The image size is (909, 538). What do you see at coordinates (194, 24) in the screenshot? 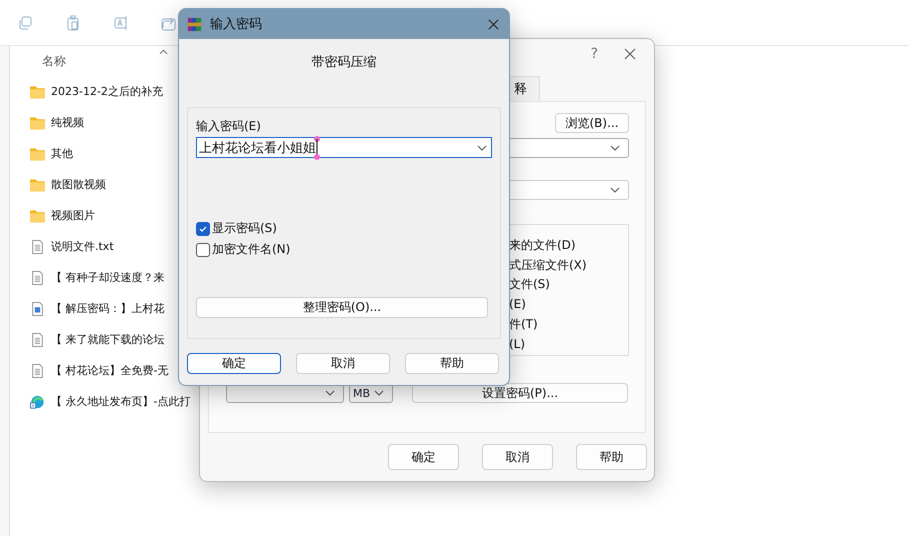
I see `archive-app-icon` at bounding box center [194, 24].